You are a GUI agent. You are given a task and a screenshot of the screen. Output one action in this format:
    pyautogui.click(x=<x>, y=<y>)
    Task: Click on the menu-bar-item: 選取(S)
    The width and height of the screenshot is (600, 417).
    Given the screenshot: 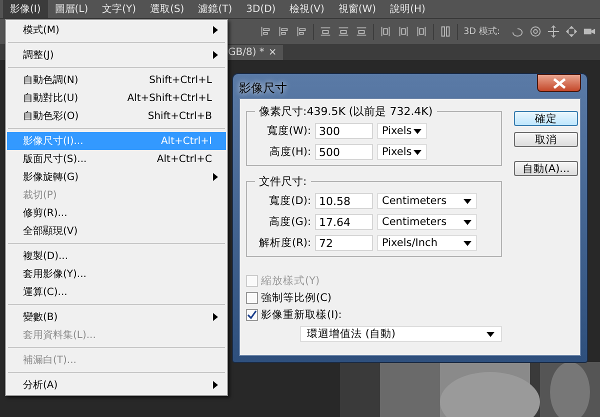 What is the action you would take?
    pyautogui.click(x=167, y=9)
    